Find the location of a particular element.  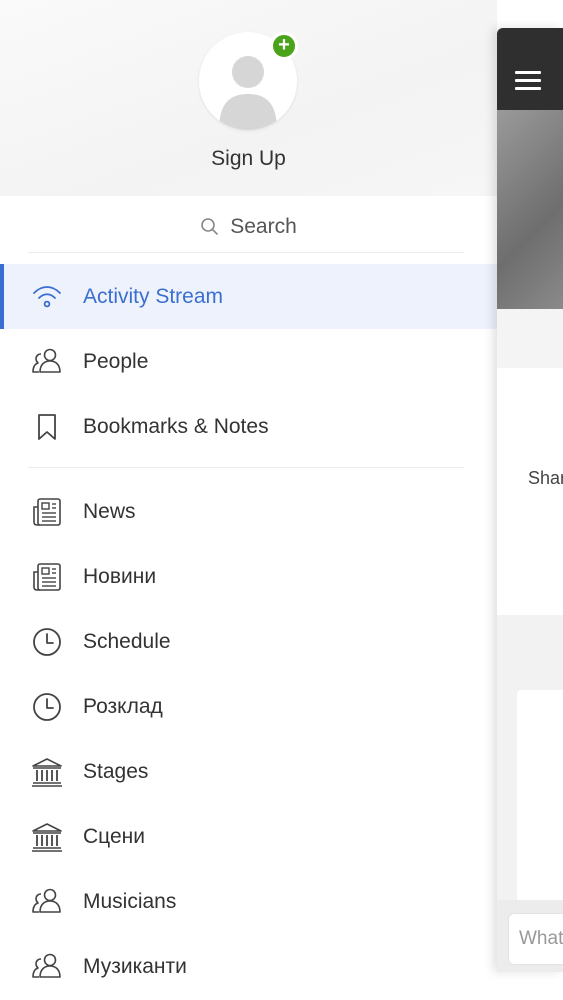

add-photo-button: + is located at coordinates (284, 46).